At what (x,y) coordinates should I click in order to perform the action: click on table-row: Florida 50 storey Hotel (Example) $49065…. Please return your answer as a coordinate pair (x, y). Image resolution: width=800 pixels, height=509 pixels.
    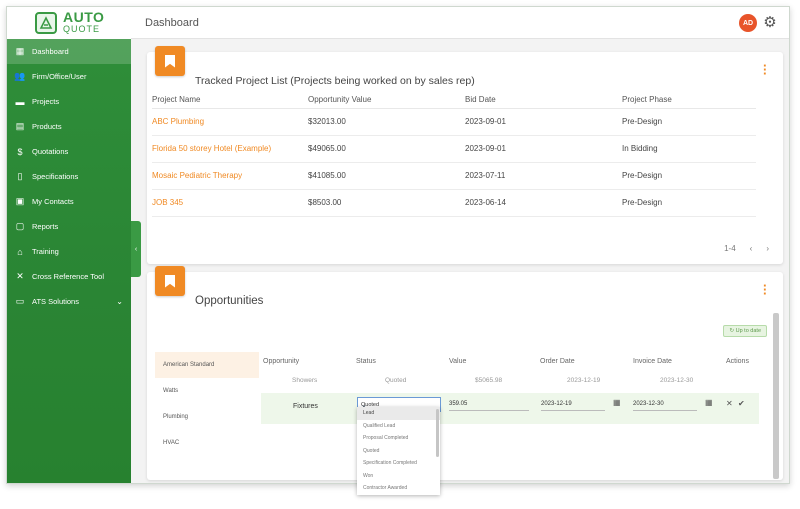
    Looking at the image, I should click on (454, 149).